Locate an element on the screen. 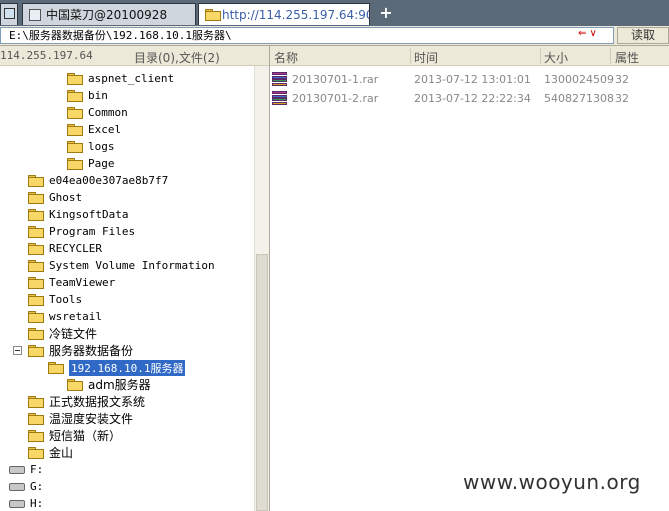 The image size is (669, 511). tree-item: 温湿度安装文件 is located at coordinates (80, 418).